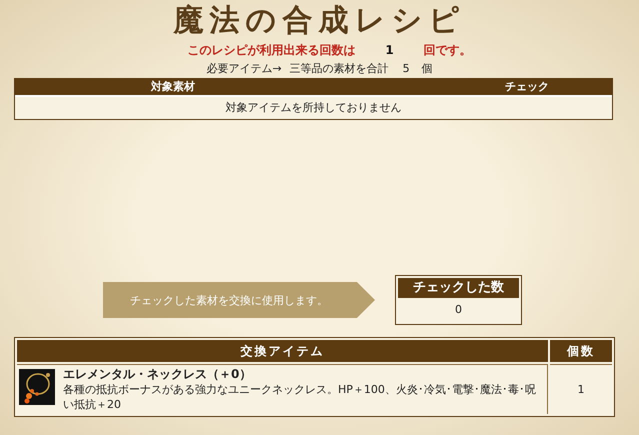 The height and width of the screenshot is (435, 639). Describe the element at coordinates (458, 310) in the screenshot. I see `checked-count-value: 0` at that location.